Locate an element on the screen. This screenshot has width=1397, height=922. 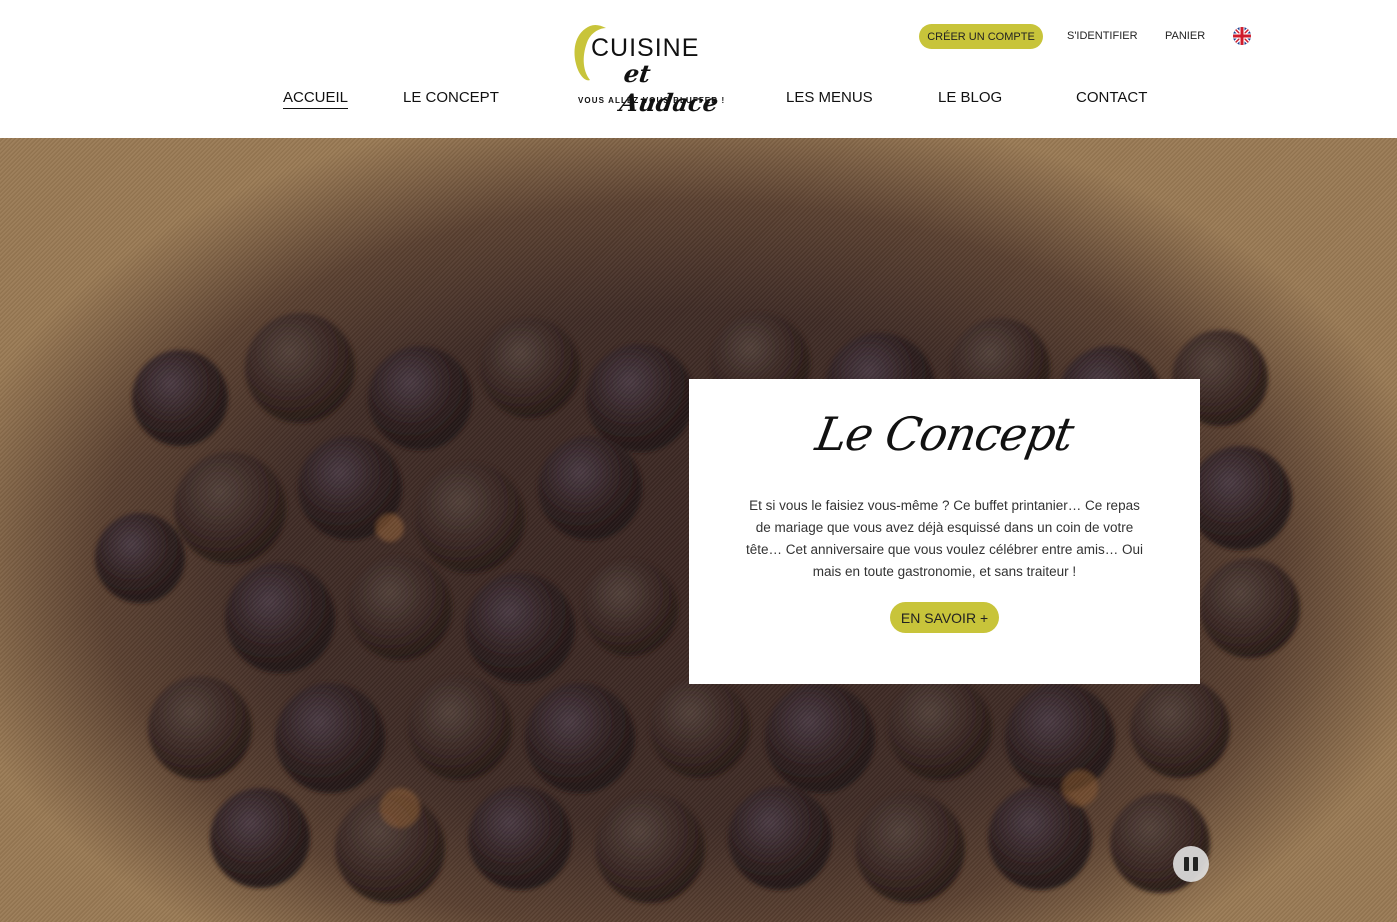
nav-les-menus: LES MENUS is located at coordinates (829, 97).